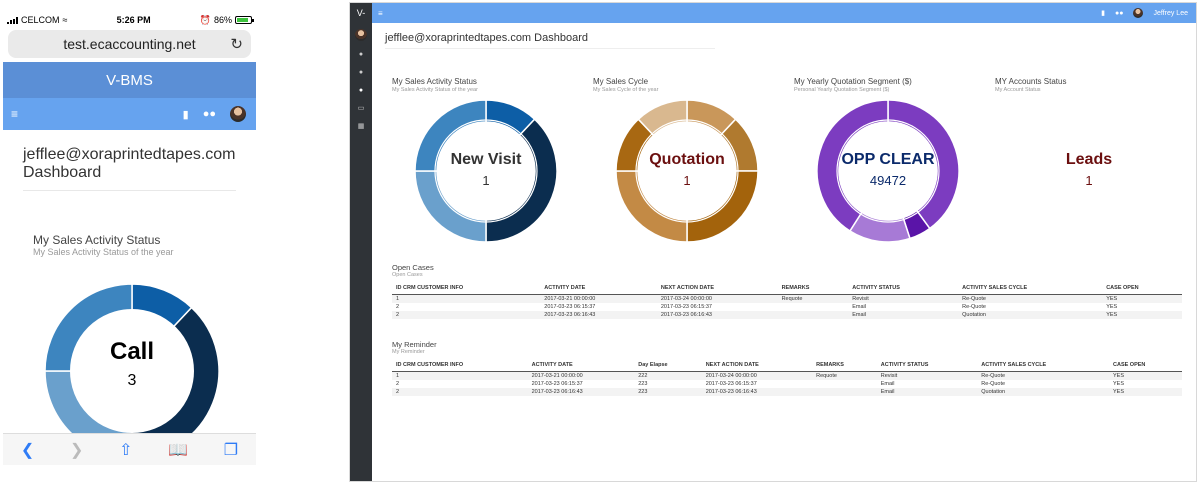 This screenshot has width=1201, height=492. I want to click on mobile-navbar: ≡ ▮ ●●, so click(129, 114).